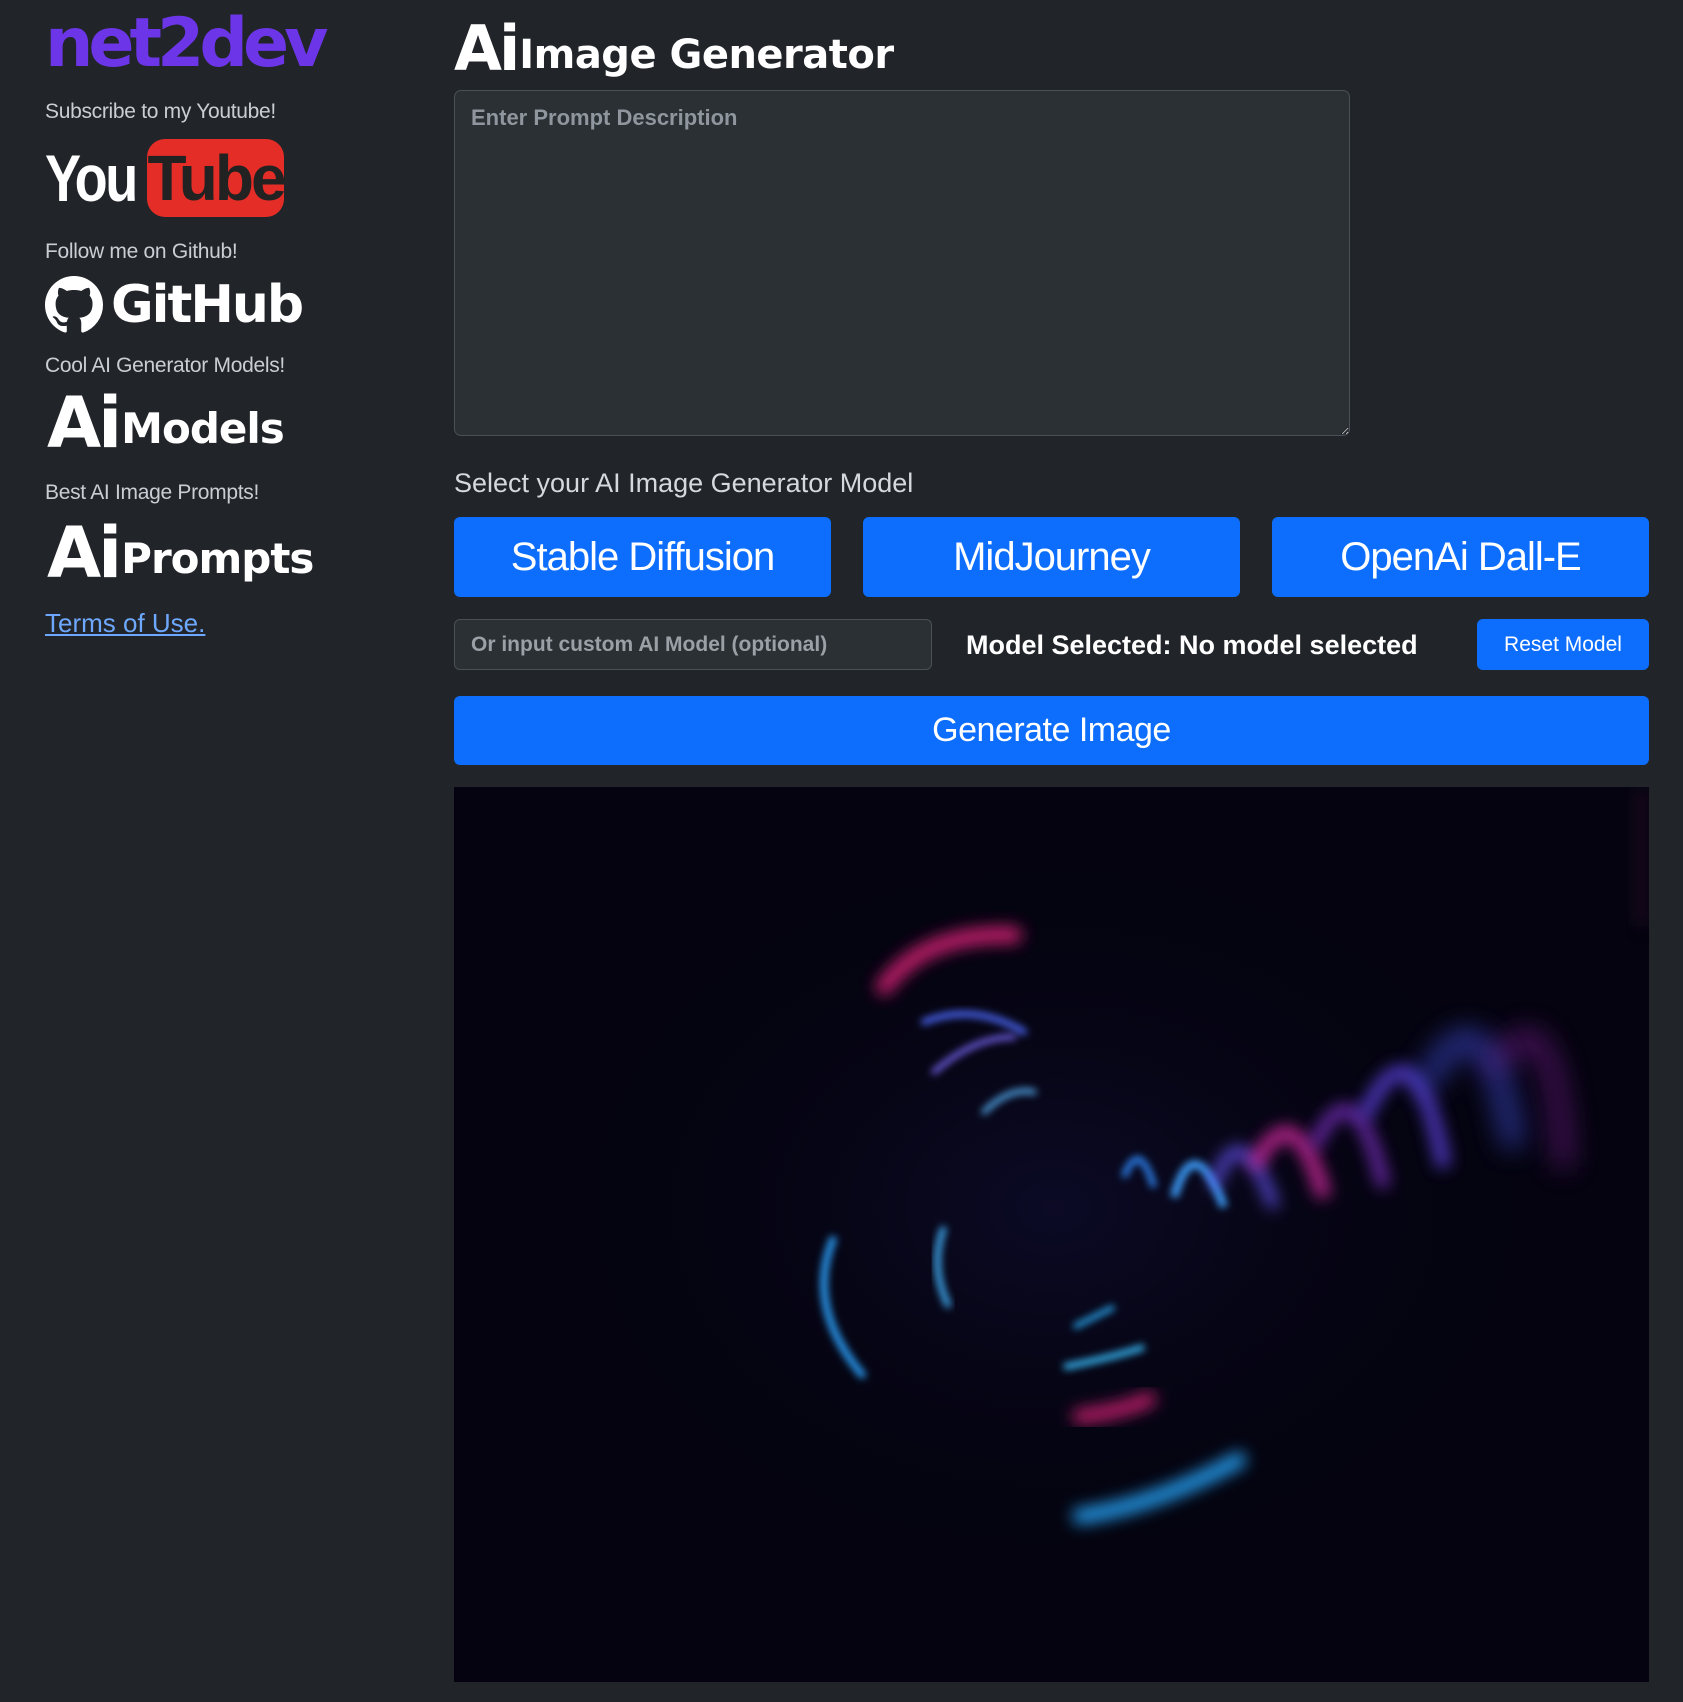 This screenshot has height=1702, width=1683. I want to click on ai-prompts-logo-link: Ai Prompts, so click(180, 553).